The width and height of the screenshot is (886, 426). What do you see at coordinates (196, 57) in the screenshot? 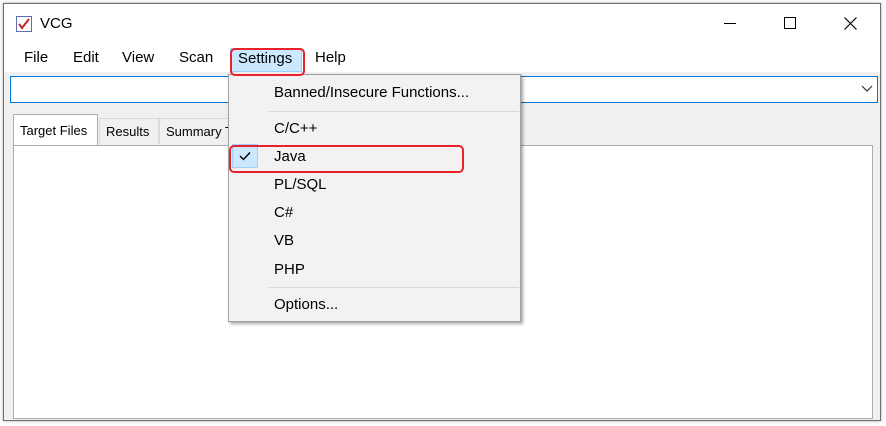
I see `menu-scan: Scan` at bounding box center [196, 57].